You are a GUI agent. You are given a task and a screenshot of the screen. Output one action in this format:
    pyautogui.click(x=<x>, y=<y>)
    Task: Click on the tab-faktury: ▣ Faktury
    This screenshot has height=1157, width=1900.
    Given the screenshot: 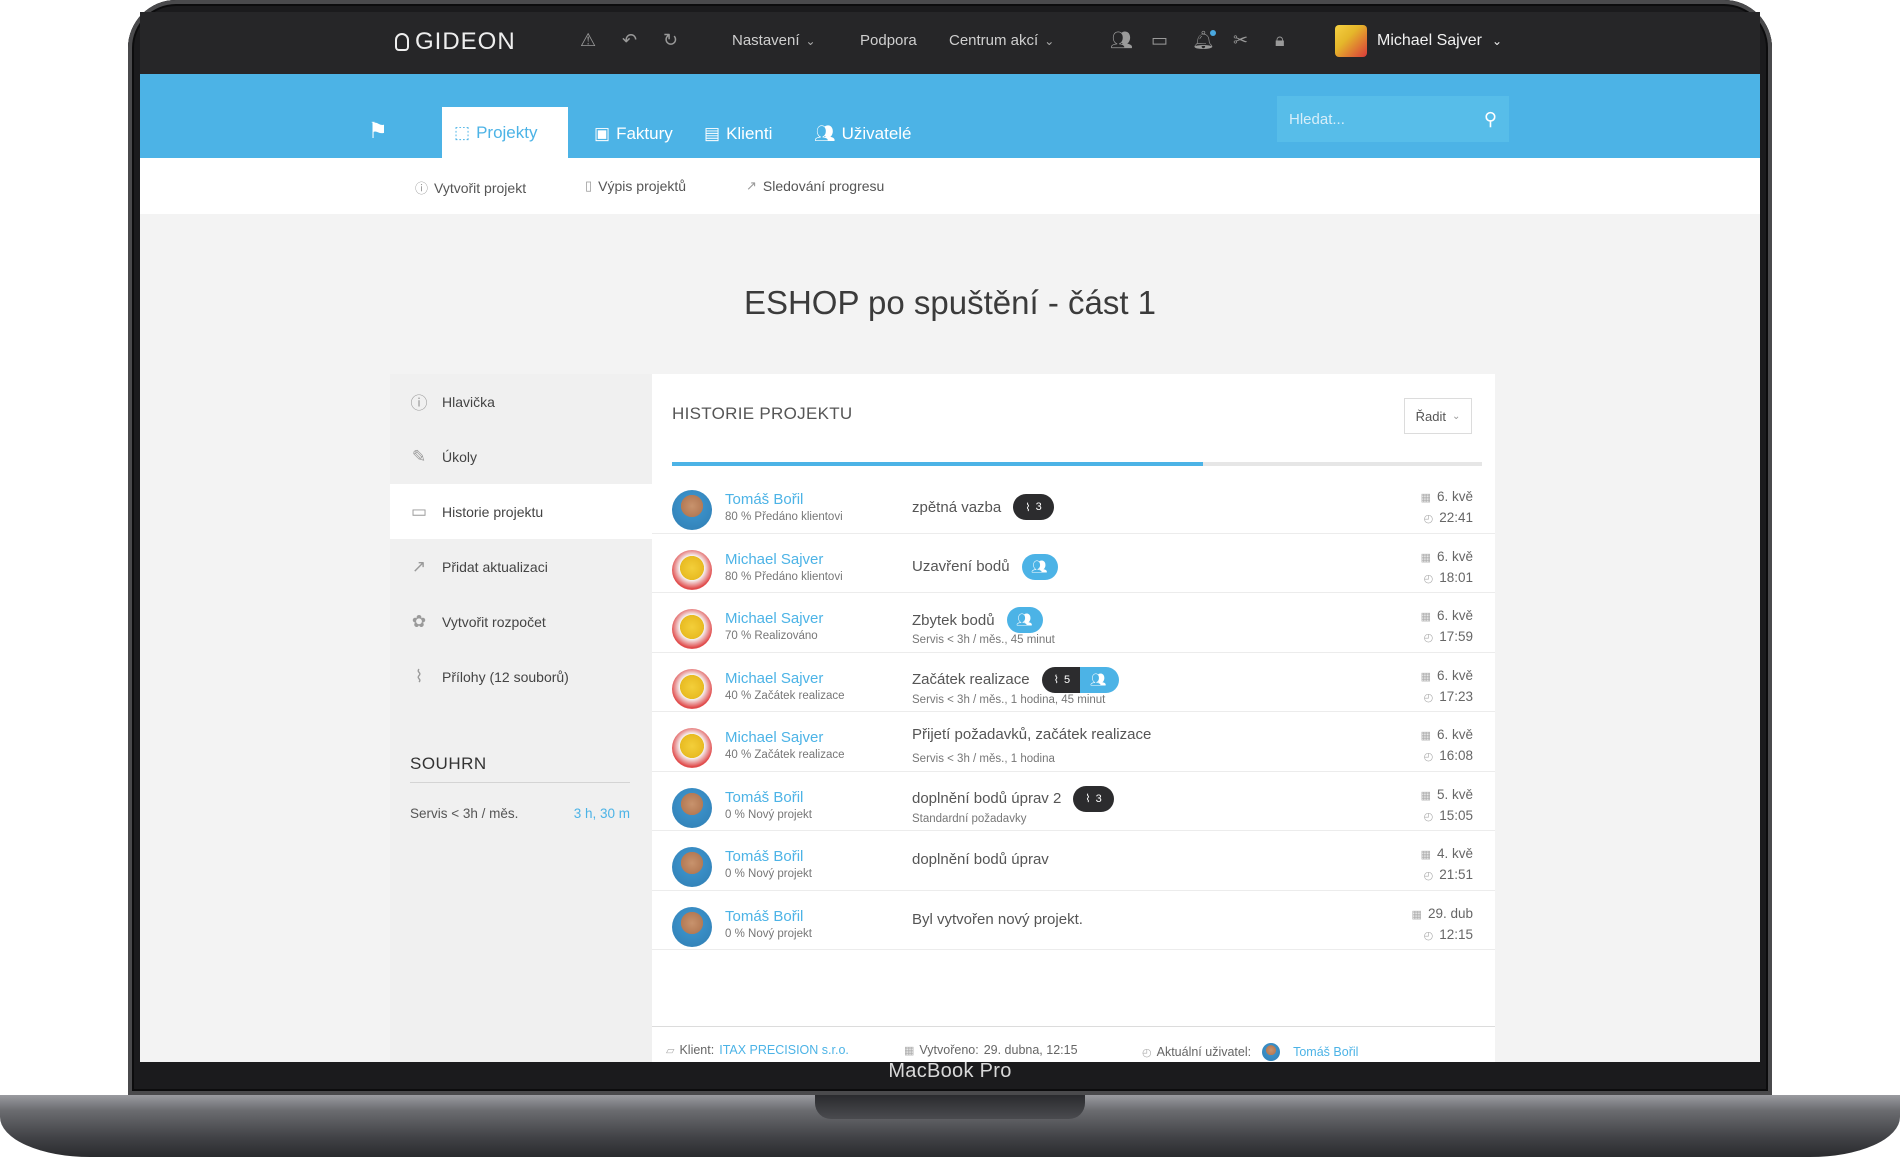 What is the action you would take?
    pyautogui.click(x=633, y=134)
    